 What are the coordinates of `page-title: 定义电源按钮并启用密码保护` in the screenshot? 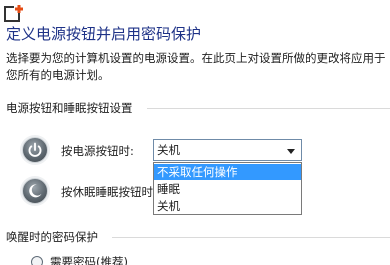 It's located at (104, 34).